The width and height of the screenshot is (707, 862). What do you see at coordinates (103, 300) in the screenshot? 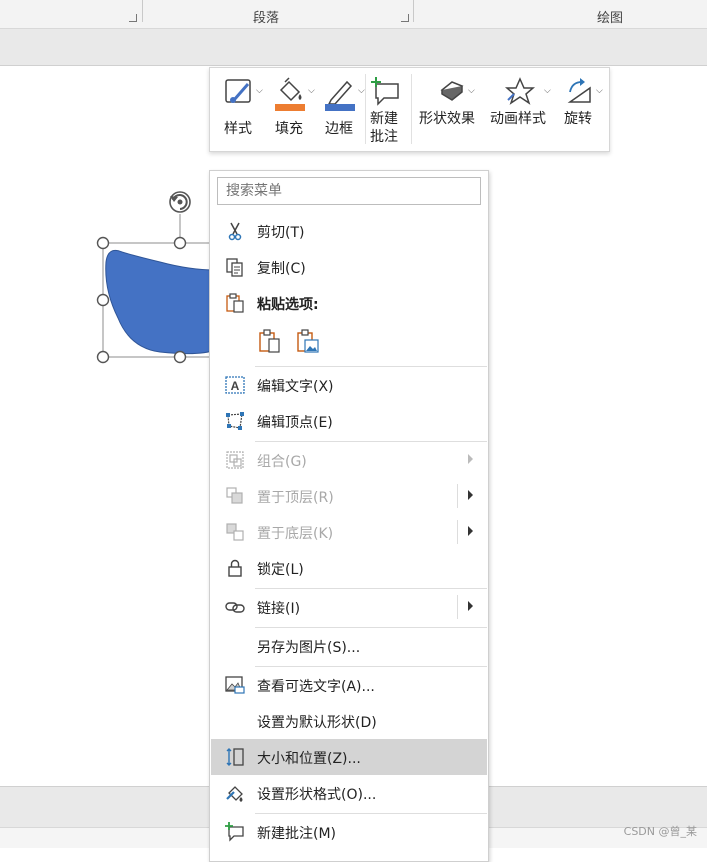
I see `resize-handle-left` at bounding box center [103, 300].